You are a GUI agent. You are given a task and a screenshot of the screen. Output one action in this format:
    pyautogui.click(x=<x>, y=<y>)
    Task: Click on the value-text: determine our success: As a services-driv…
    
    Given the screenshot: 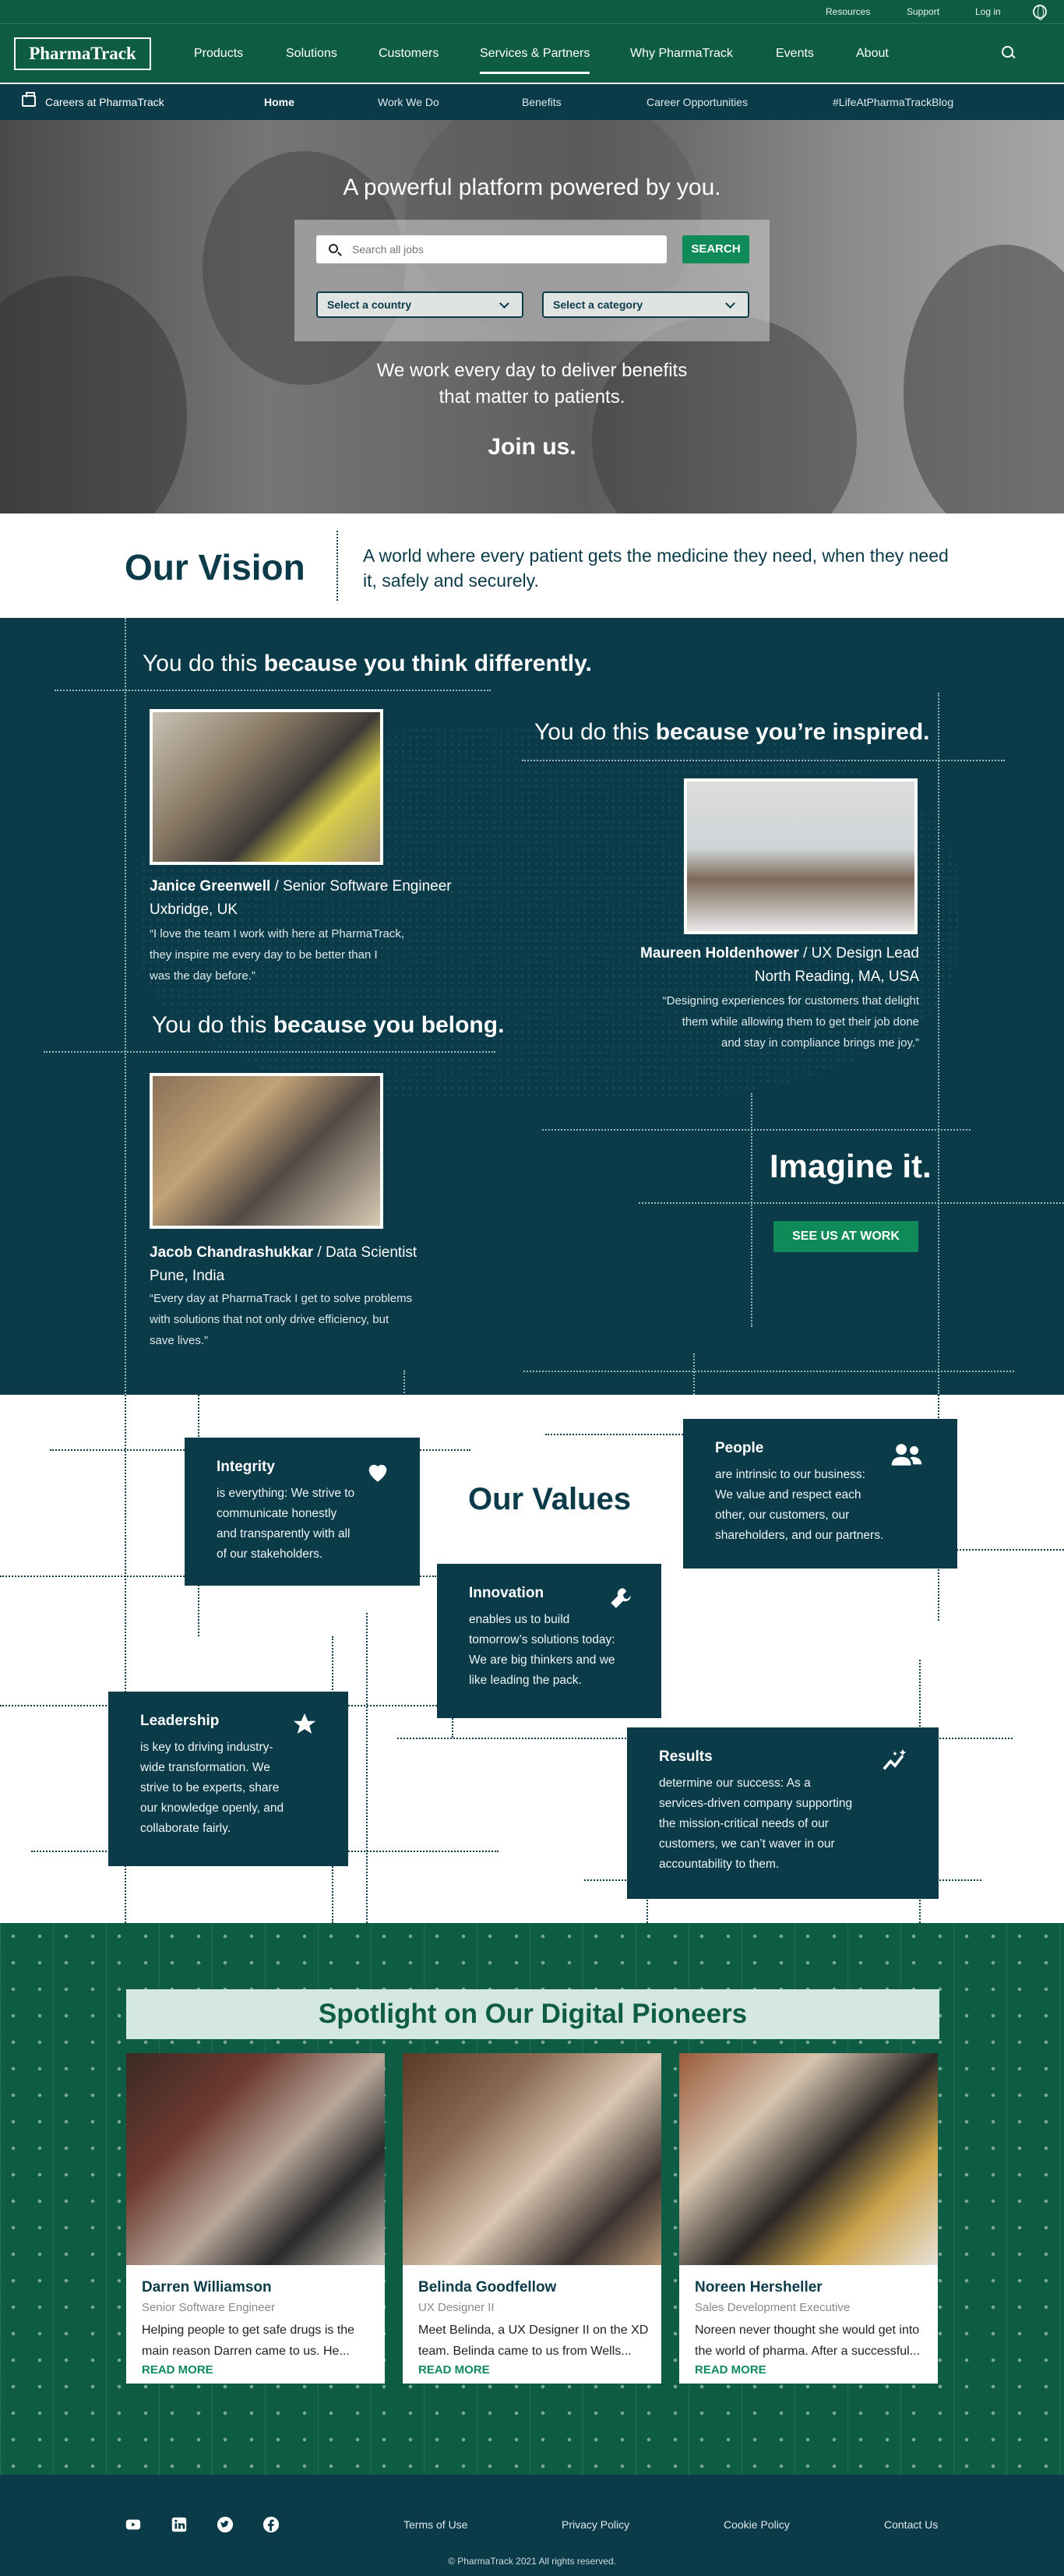 What is the action you would take?
    pyautogui.click(x=798, y=1824)
    